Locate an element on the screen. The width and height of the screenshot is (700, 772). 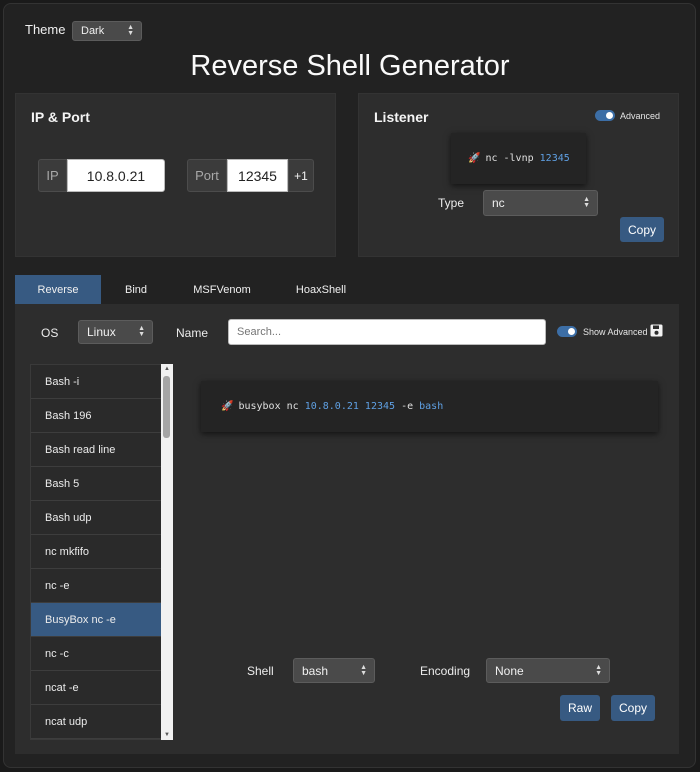
increment-port-button: +1 is located at coordinates (301, 175).